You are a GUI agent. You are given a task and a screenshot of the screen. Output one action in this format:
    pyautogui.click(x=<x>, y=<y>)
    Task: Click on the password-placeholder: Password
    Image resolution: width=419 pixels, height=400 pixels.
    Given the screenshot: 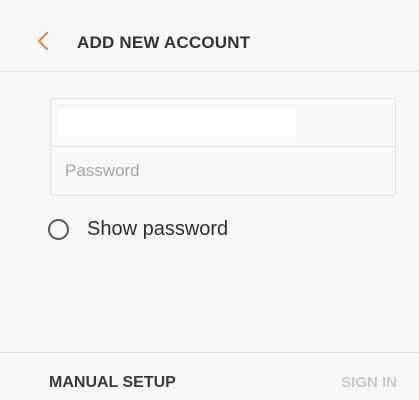 What is the action you would take?
    pyautogui.click(x=102, y=170)
    